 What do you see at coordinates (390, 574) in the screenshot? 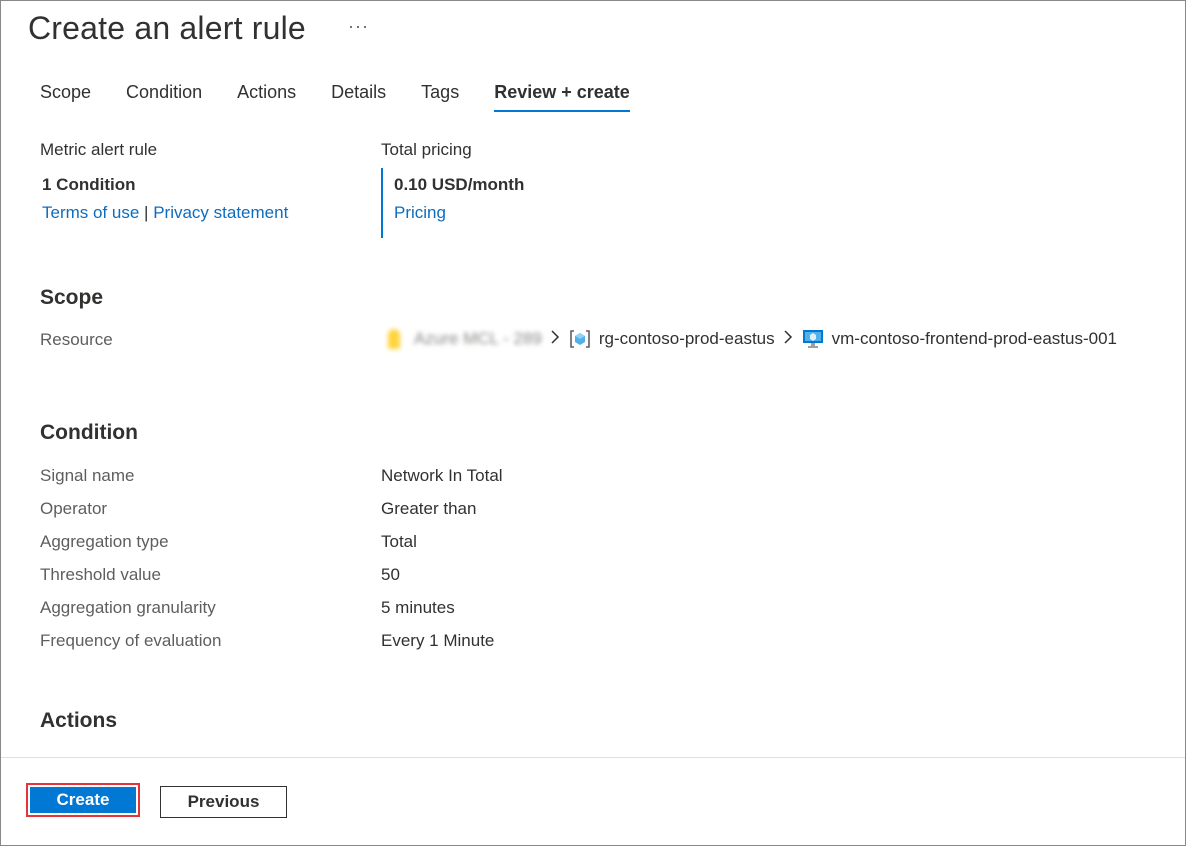
I see `threshold-value-value: 50` at bounding box center [390, 574].